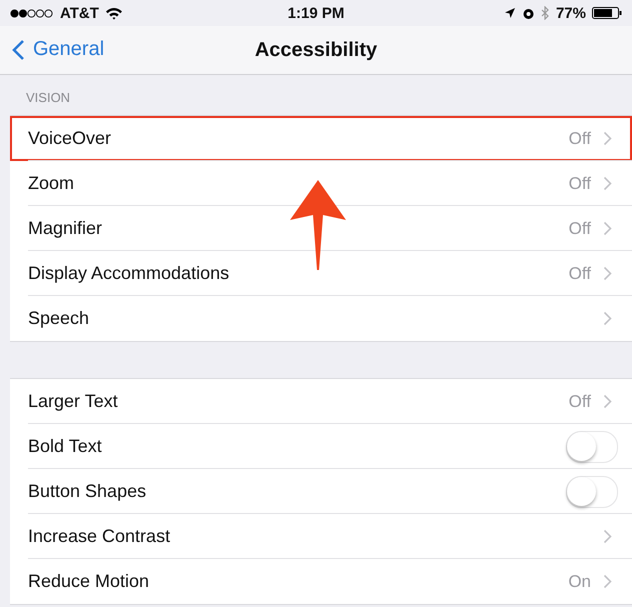 The width and height of the screenshot is (632, 607). I want to click on back-button: General, so click(58, 49).